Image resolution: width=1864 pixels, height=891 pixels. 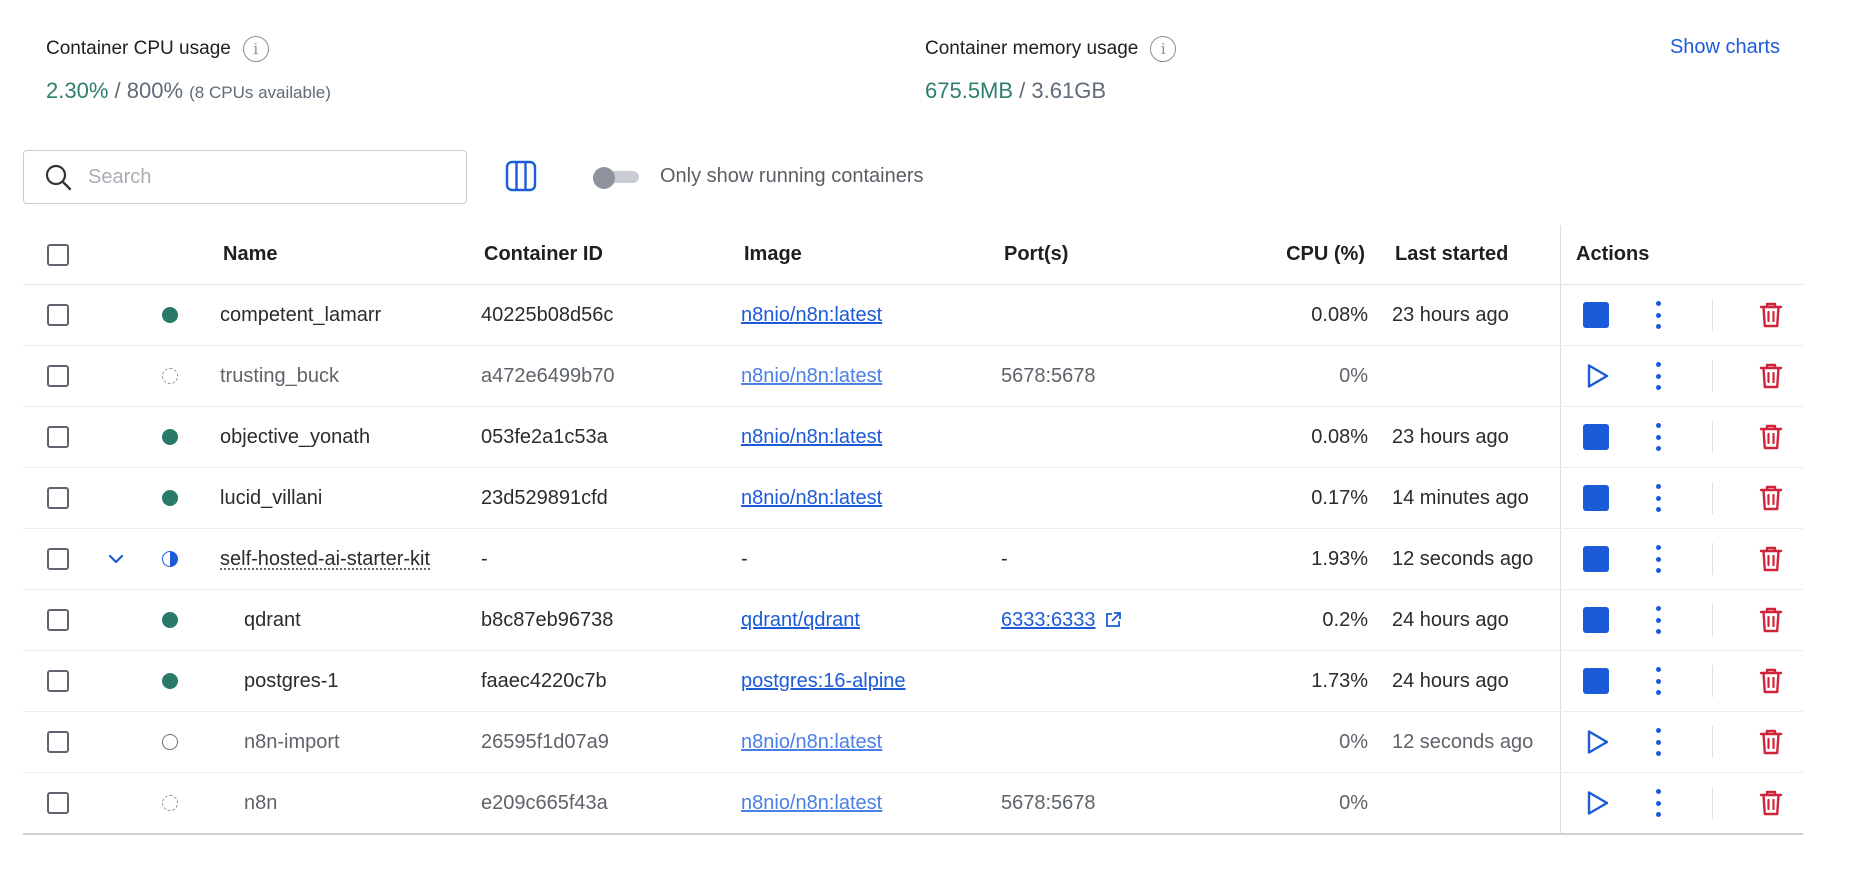 I want to click on column-header-ports: Port(s), so click(x=1036, y=254).